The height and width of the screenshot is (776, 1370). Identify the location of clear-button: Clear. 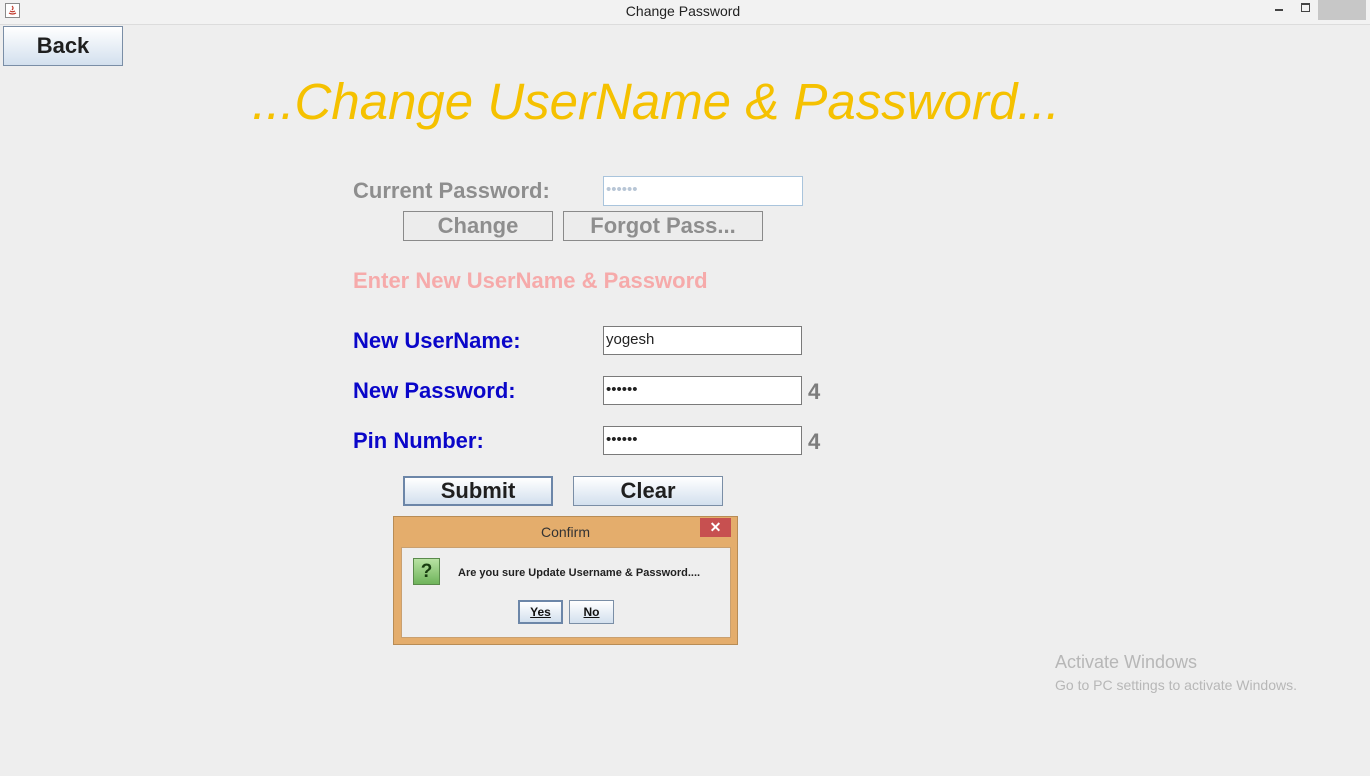
(648, 491).